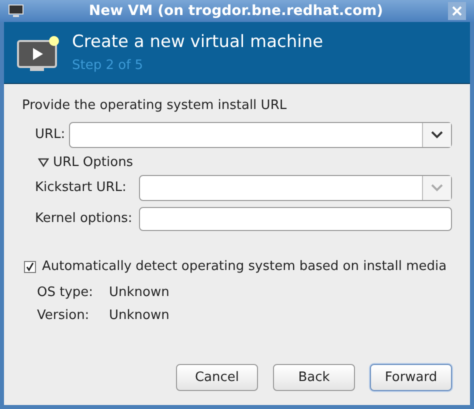 The width and height of the screenshot is (474, 409). What do you see at coordinates (63, 316) in the screenshot?
I see `info-label: Version:` at bounding box center [63, 316].